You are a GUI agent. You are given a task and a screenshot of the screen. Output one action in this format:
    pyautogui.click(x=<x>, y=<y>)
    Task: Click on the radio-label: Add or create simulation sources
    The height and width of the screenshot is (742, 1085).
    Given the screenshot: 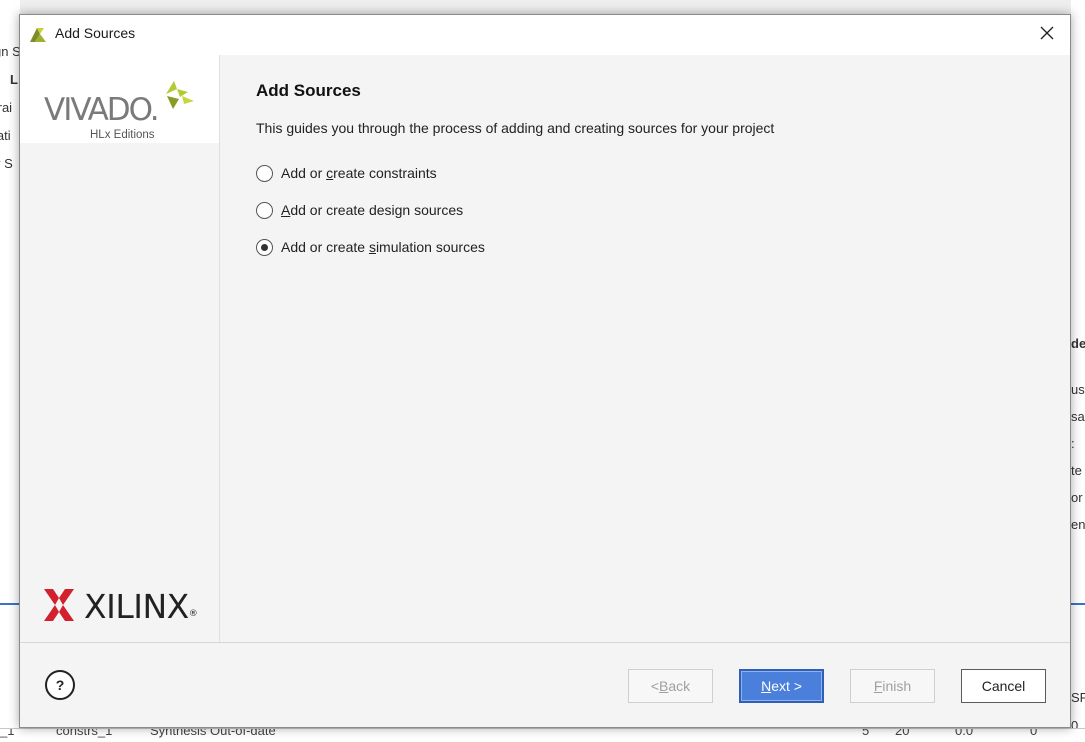 What is the action you would take?
    pyautogui.click(x=383, y=247)
    